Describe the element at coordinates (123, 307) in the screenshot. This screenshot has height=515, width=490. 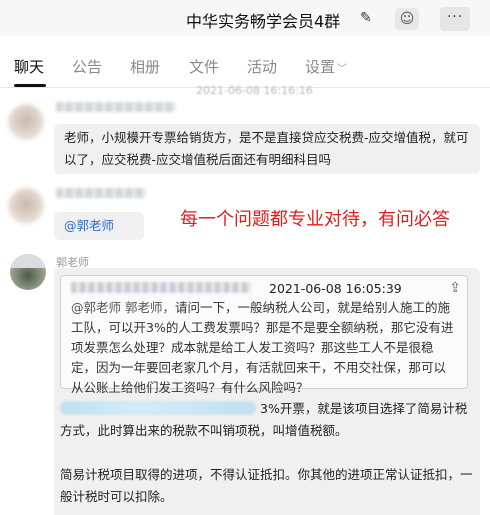
I see `quoted-mention: @郭老师 郭老师，` at that location.